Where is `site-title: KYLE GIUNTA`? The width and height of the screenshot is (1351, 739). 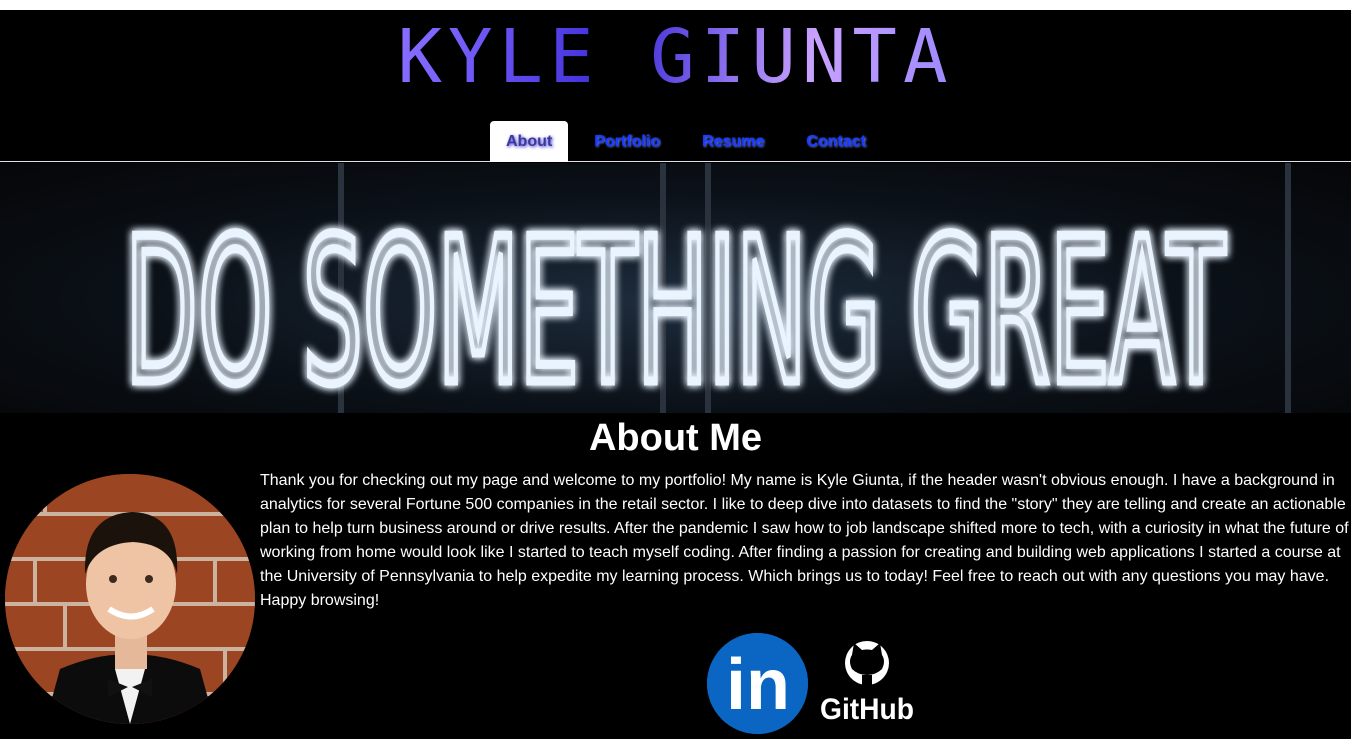 site-title: KYLE GIUNTA is located at coordinates (675, 57).